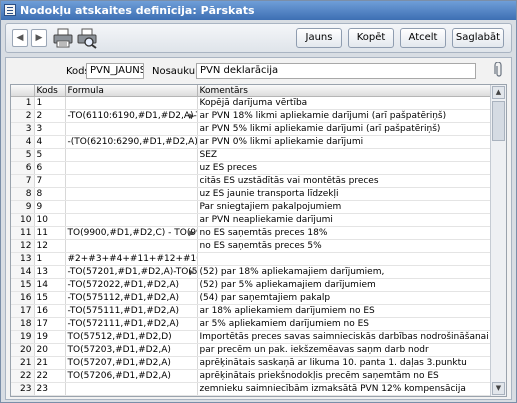 The height and width of the screenshot is (403, 517). Describe the element at coordinates (344, 246) in the screenshot. I see `comment-cell: no ES saņemtās preces 5%` at that location.